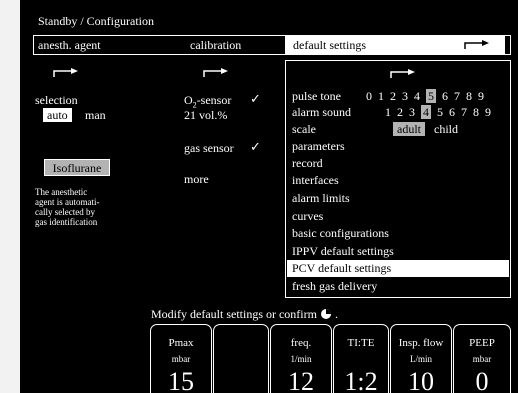  I want to click on menu-item-alarm-limits: alarm limits, so click(321, 198).